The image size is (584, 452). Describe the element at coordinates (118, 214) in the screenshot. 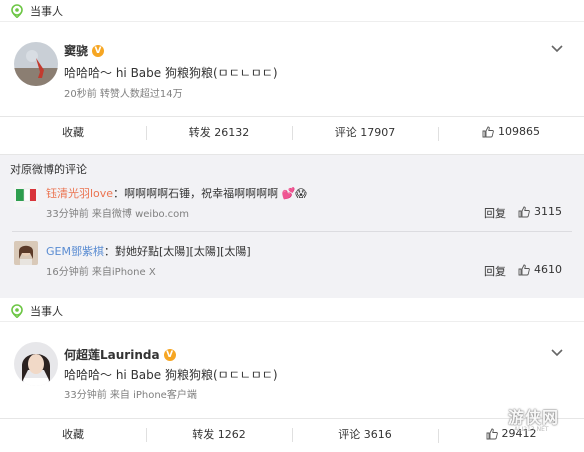

I see `comment-meta: 33分钟前 来自微博 weibo.com` at that location.